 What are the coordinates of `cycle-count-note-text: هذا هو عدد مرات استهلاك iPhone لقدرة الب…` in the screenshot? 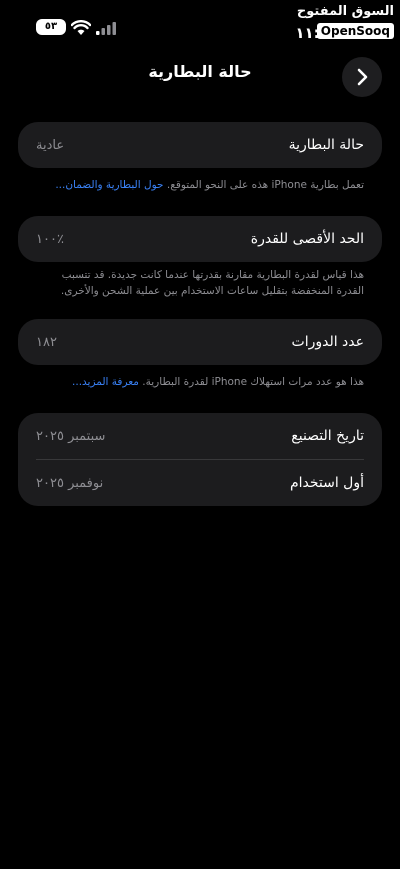 It's located at (253, 382).